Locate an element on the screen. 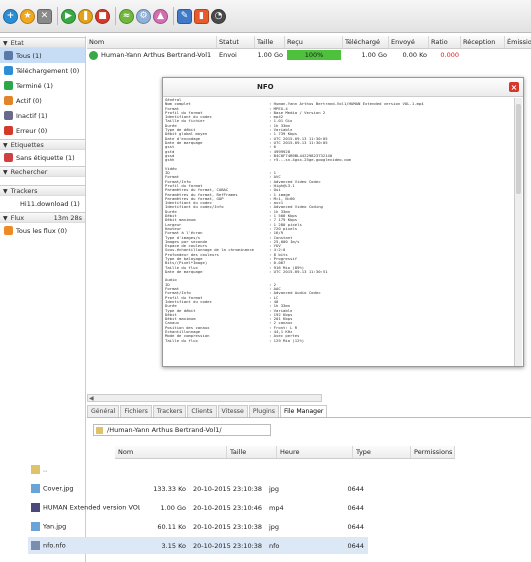 This screenshot has height=562, width=531. column-header: Téléchargé is located at coordinates (366, 42).